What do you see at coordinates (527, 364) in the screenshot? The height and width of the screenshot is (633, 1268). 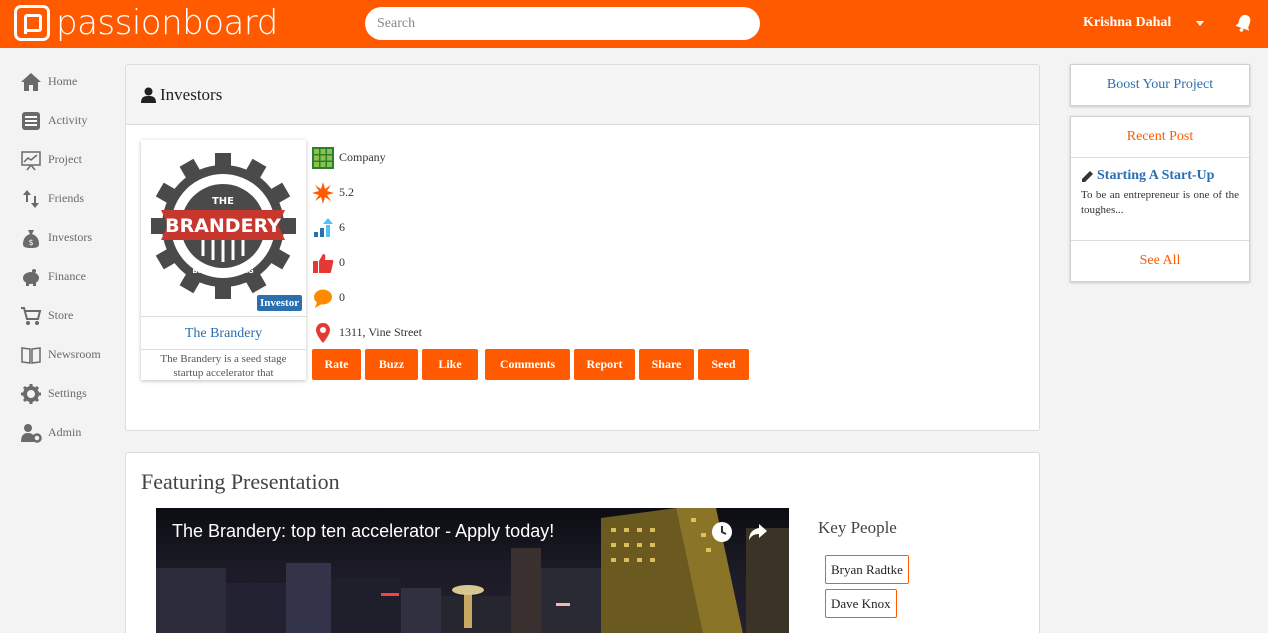 I see `comments-button: Comments` at bounding box center [527, 364].